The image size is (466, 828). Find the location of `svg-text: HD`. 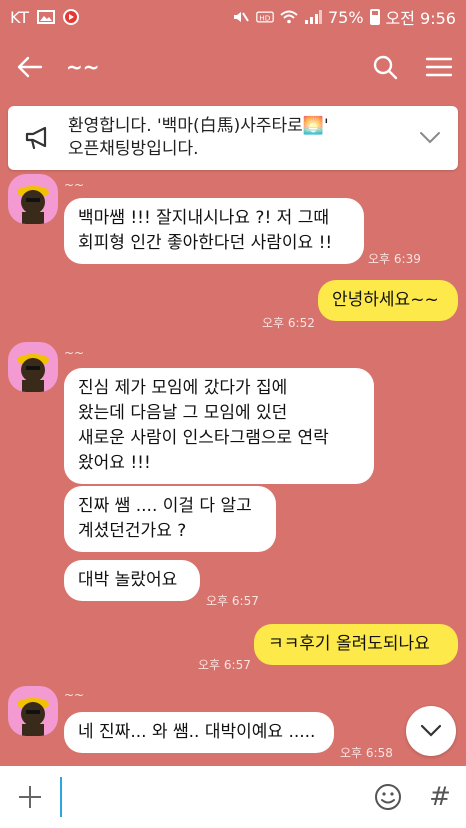

svg-text: HD is located at coordinates (265, 17).